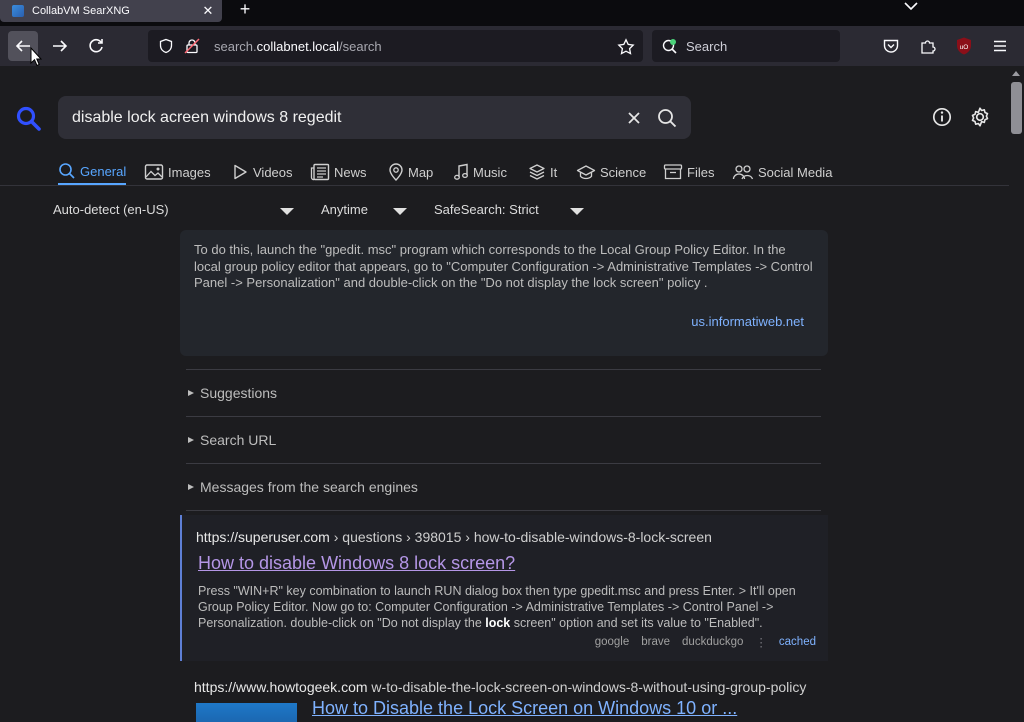 The height and width of the screenshot is (722, 1024). I want to click on suggestions-toggle: Suggestions, so click(503, 392).